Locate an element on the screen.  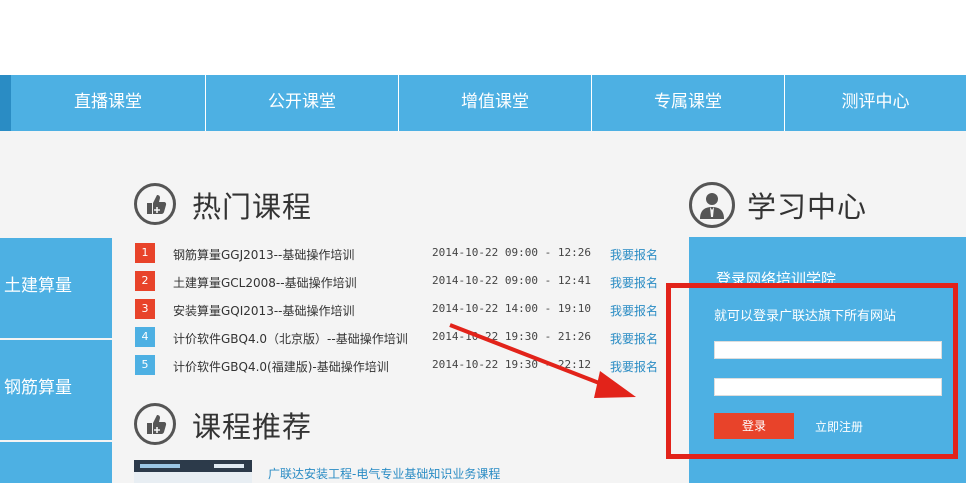
hot-courses-title: 热门课程 is located at coordinates (252, 207).